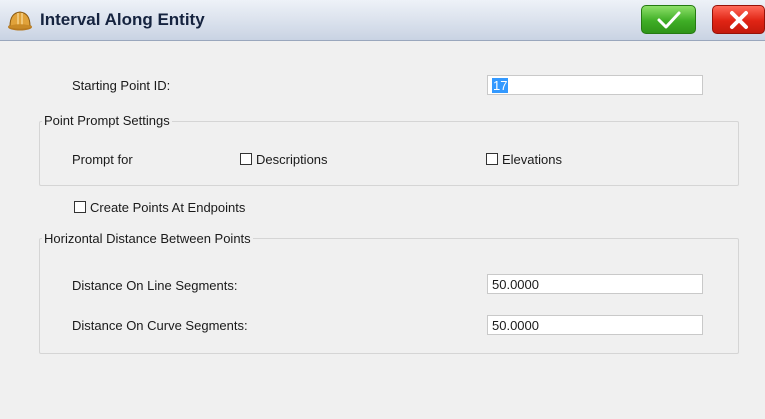  Describe the element at coordinates (389, 153) in the screenshot. I see `point-prompt-group` at that location.